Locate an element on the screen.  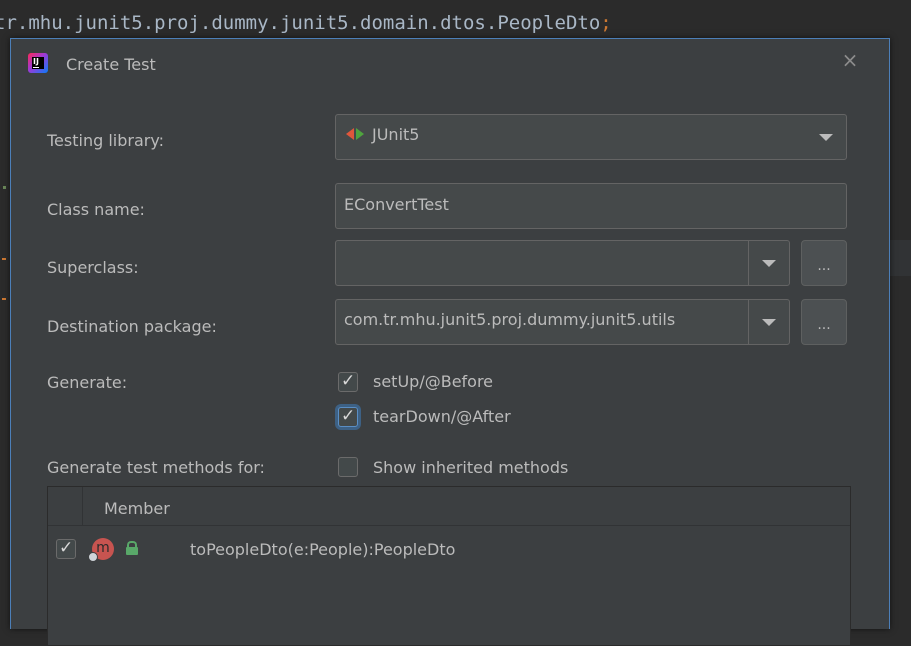
testing-library-text: JUnit5 is located at coordinates (396, 134).